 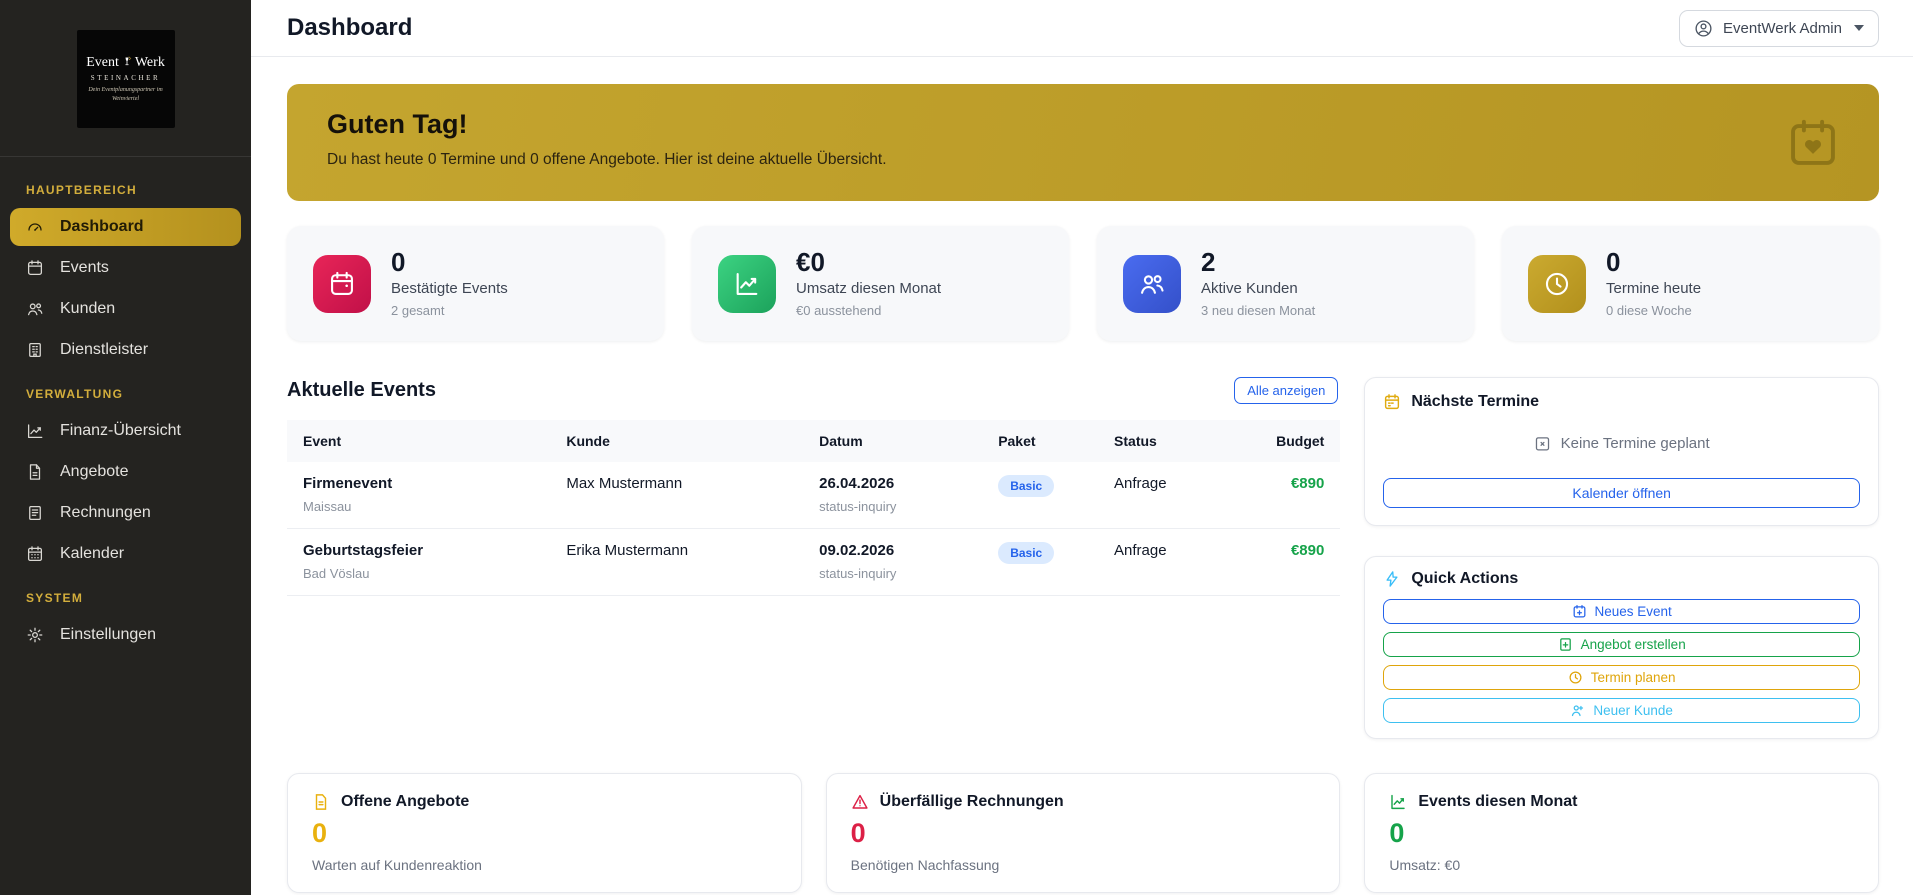 What do you see at coordinates (397, 865) in the screenshot?
I see `summary-sub: Warten auf Kundenreaktion` at bounding box center [397, 865].